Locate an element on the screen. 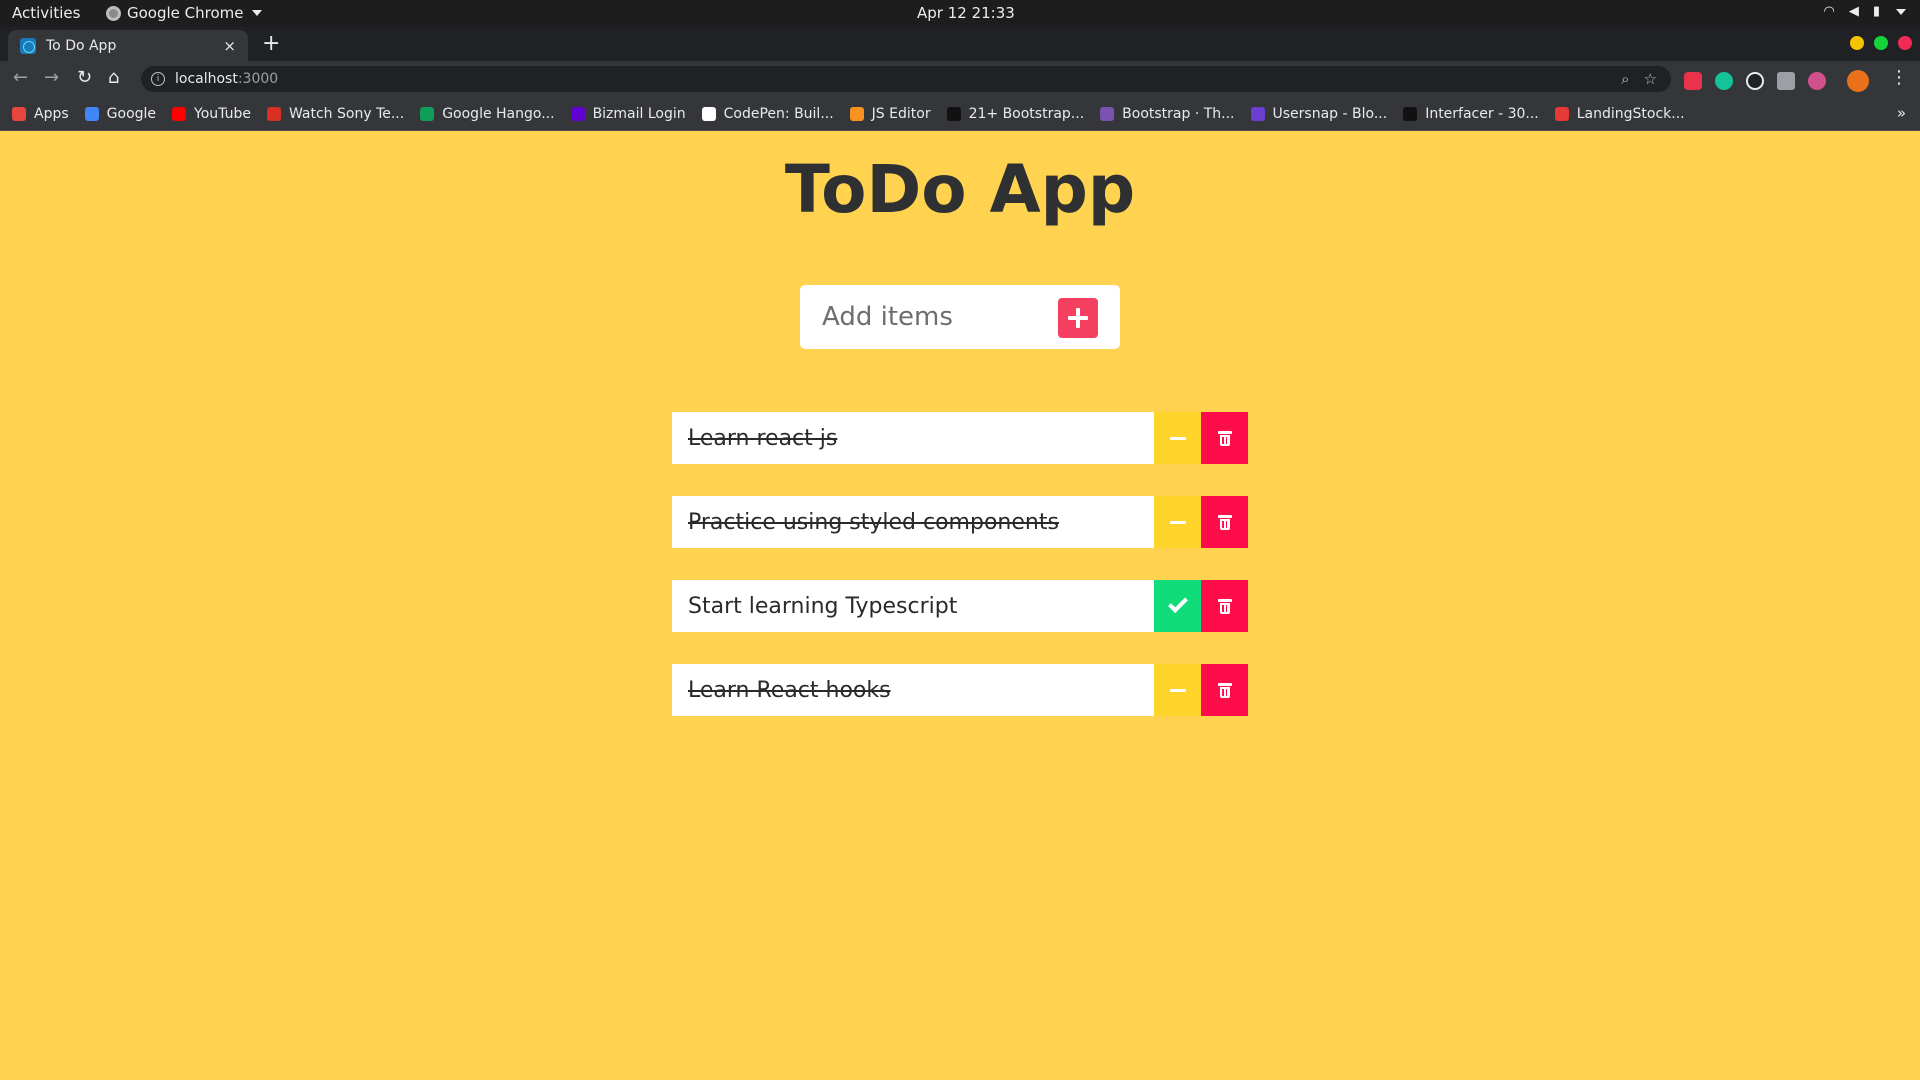 This screenshot has height=1080, width=1920. tab-close-icon: × is located at coordinates (229, 46).